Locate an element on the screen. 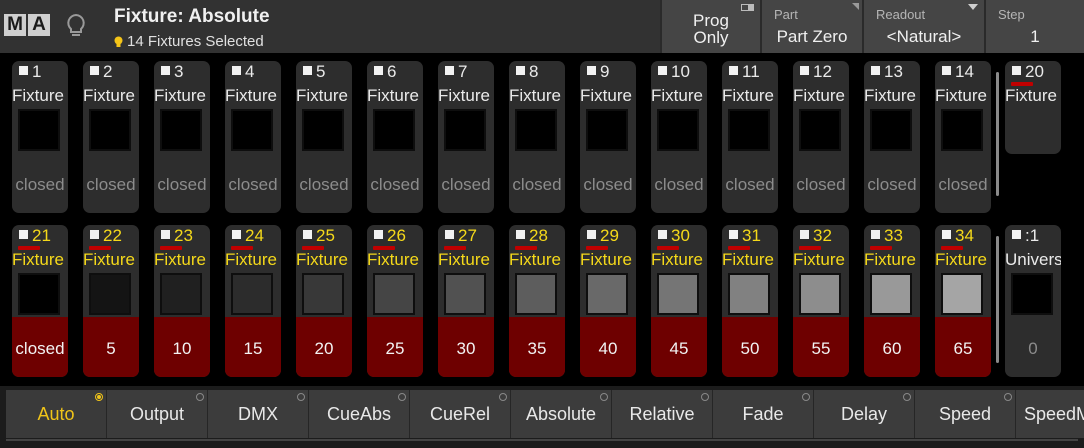  tab-underline is located at coordinates (542, 440).